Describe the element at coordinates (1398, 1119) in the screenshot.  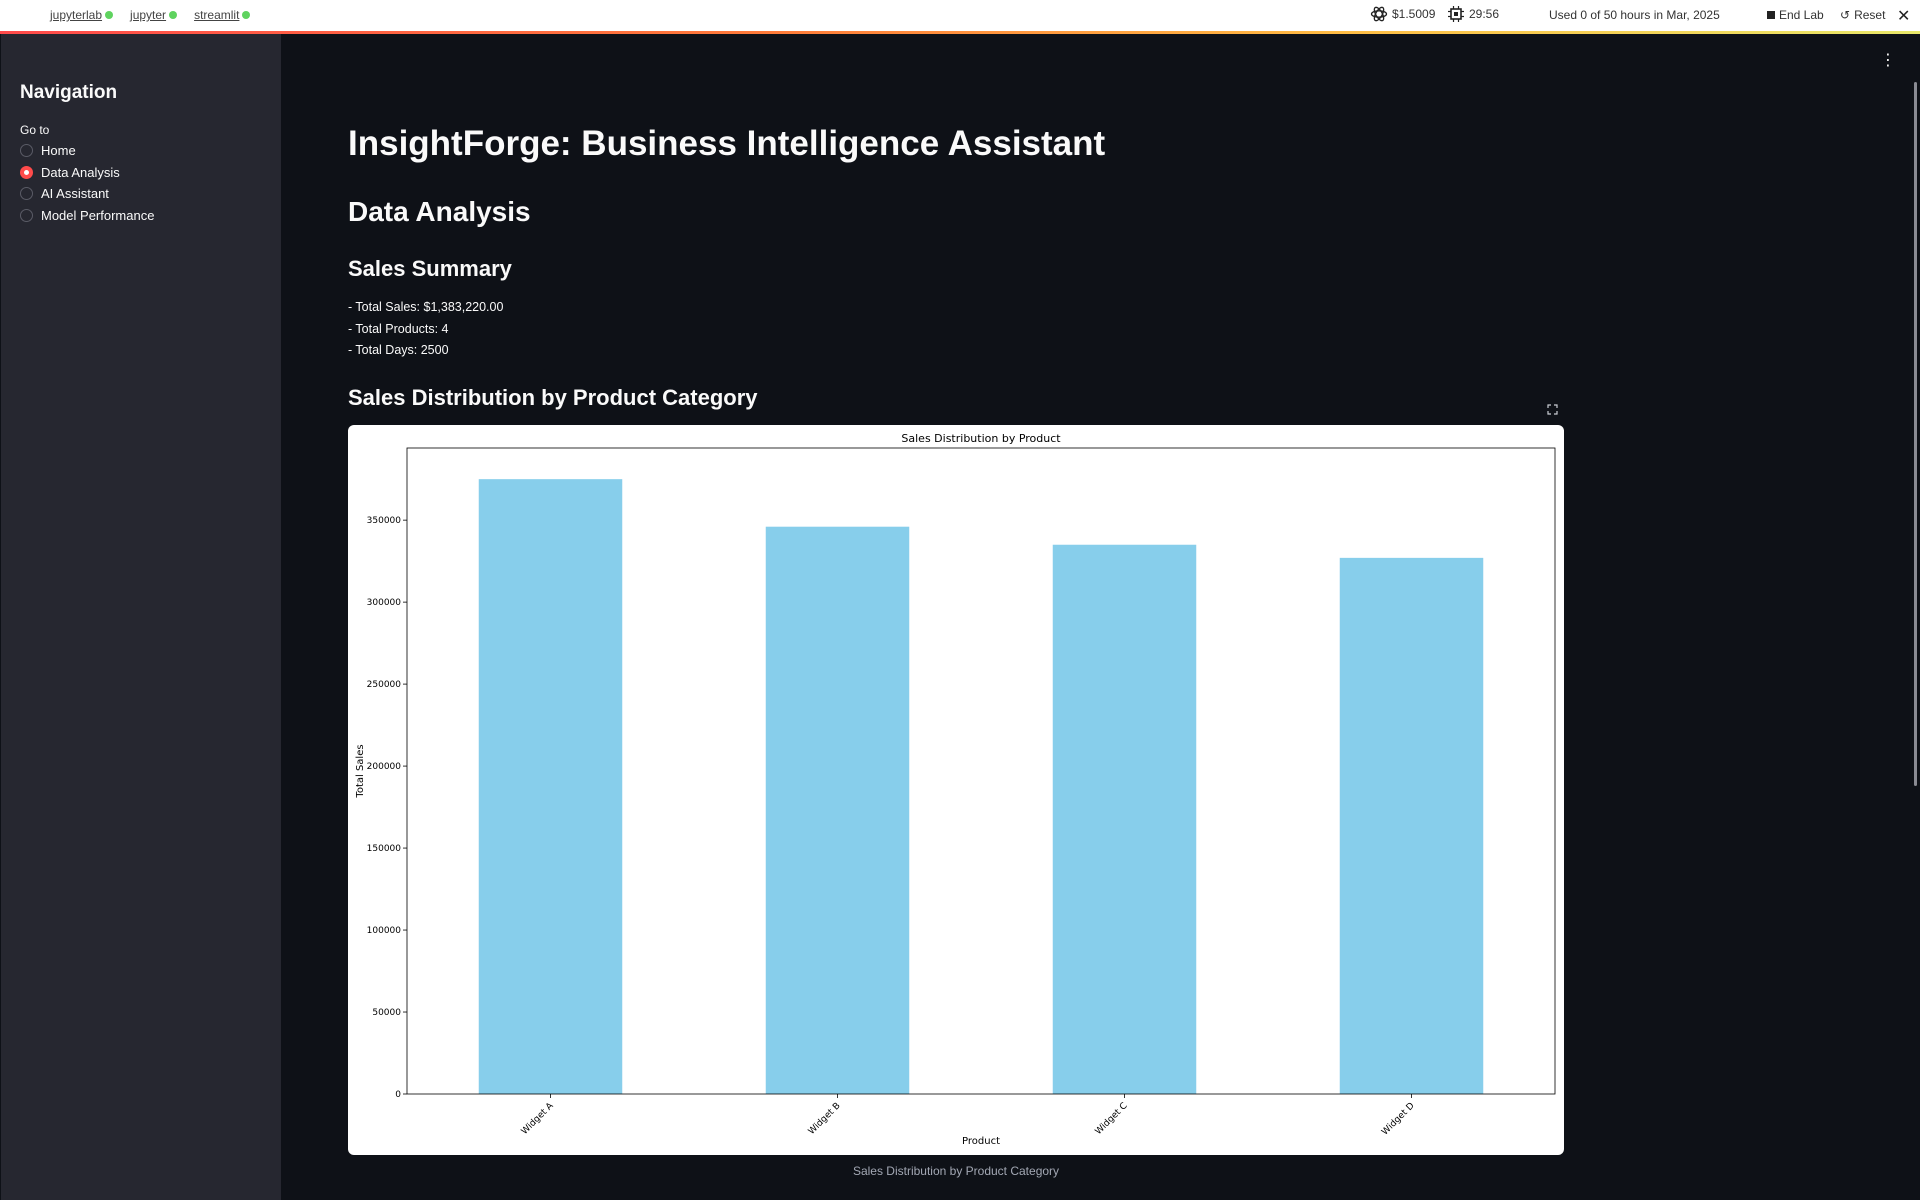
I see `chart-x-tick-label: Widget D` at that location.